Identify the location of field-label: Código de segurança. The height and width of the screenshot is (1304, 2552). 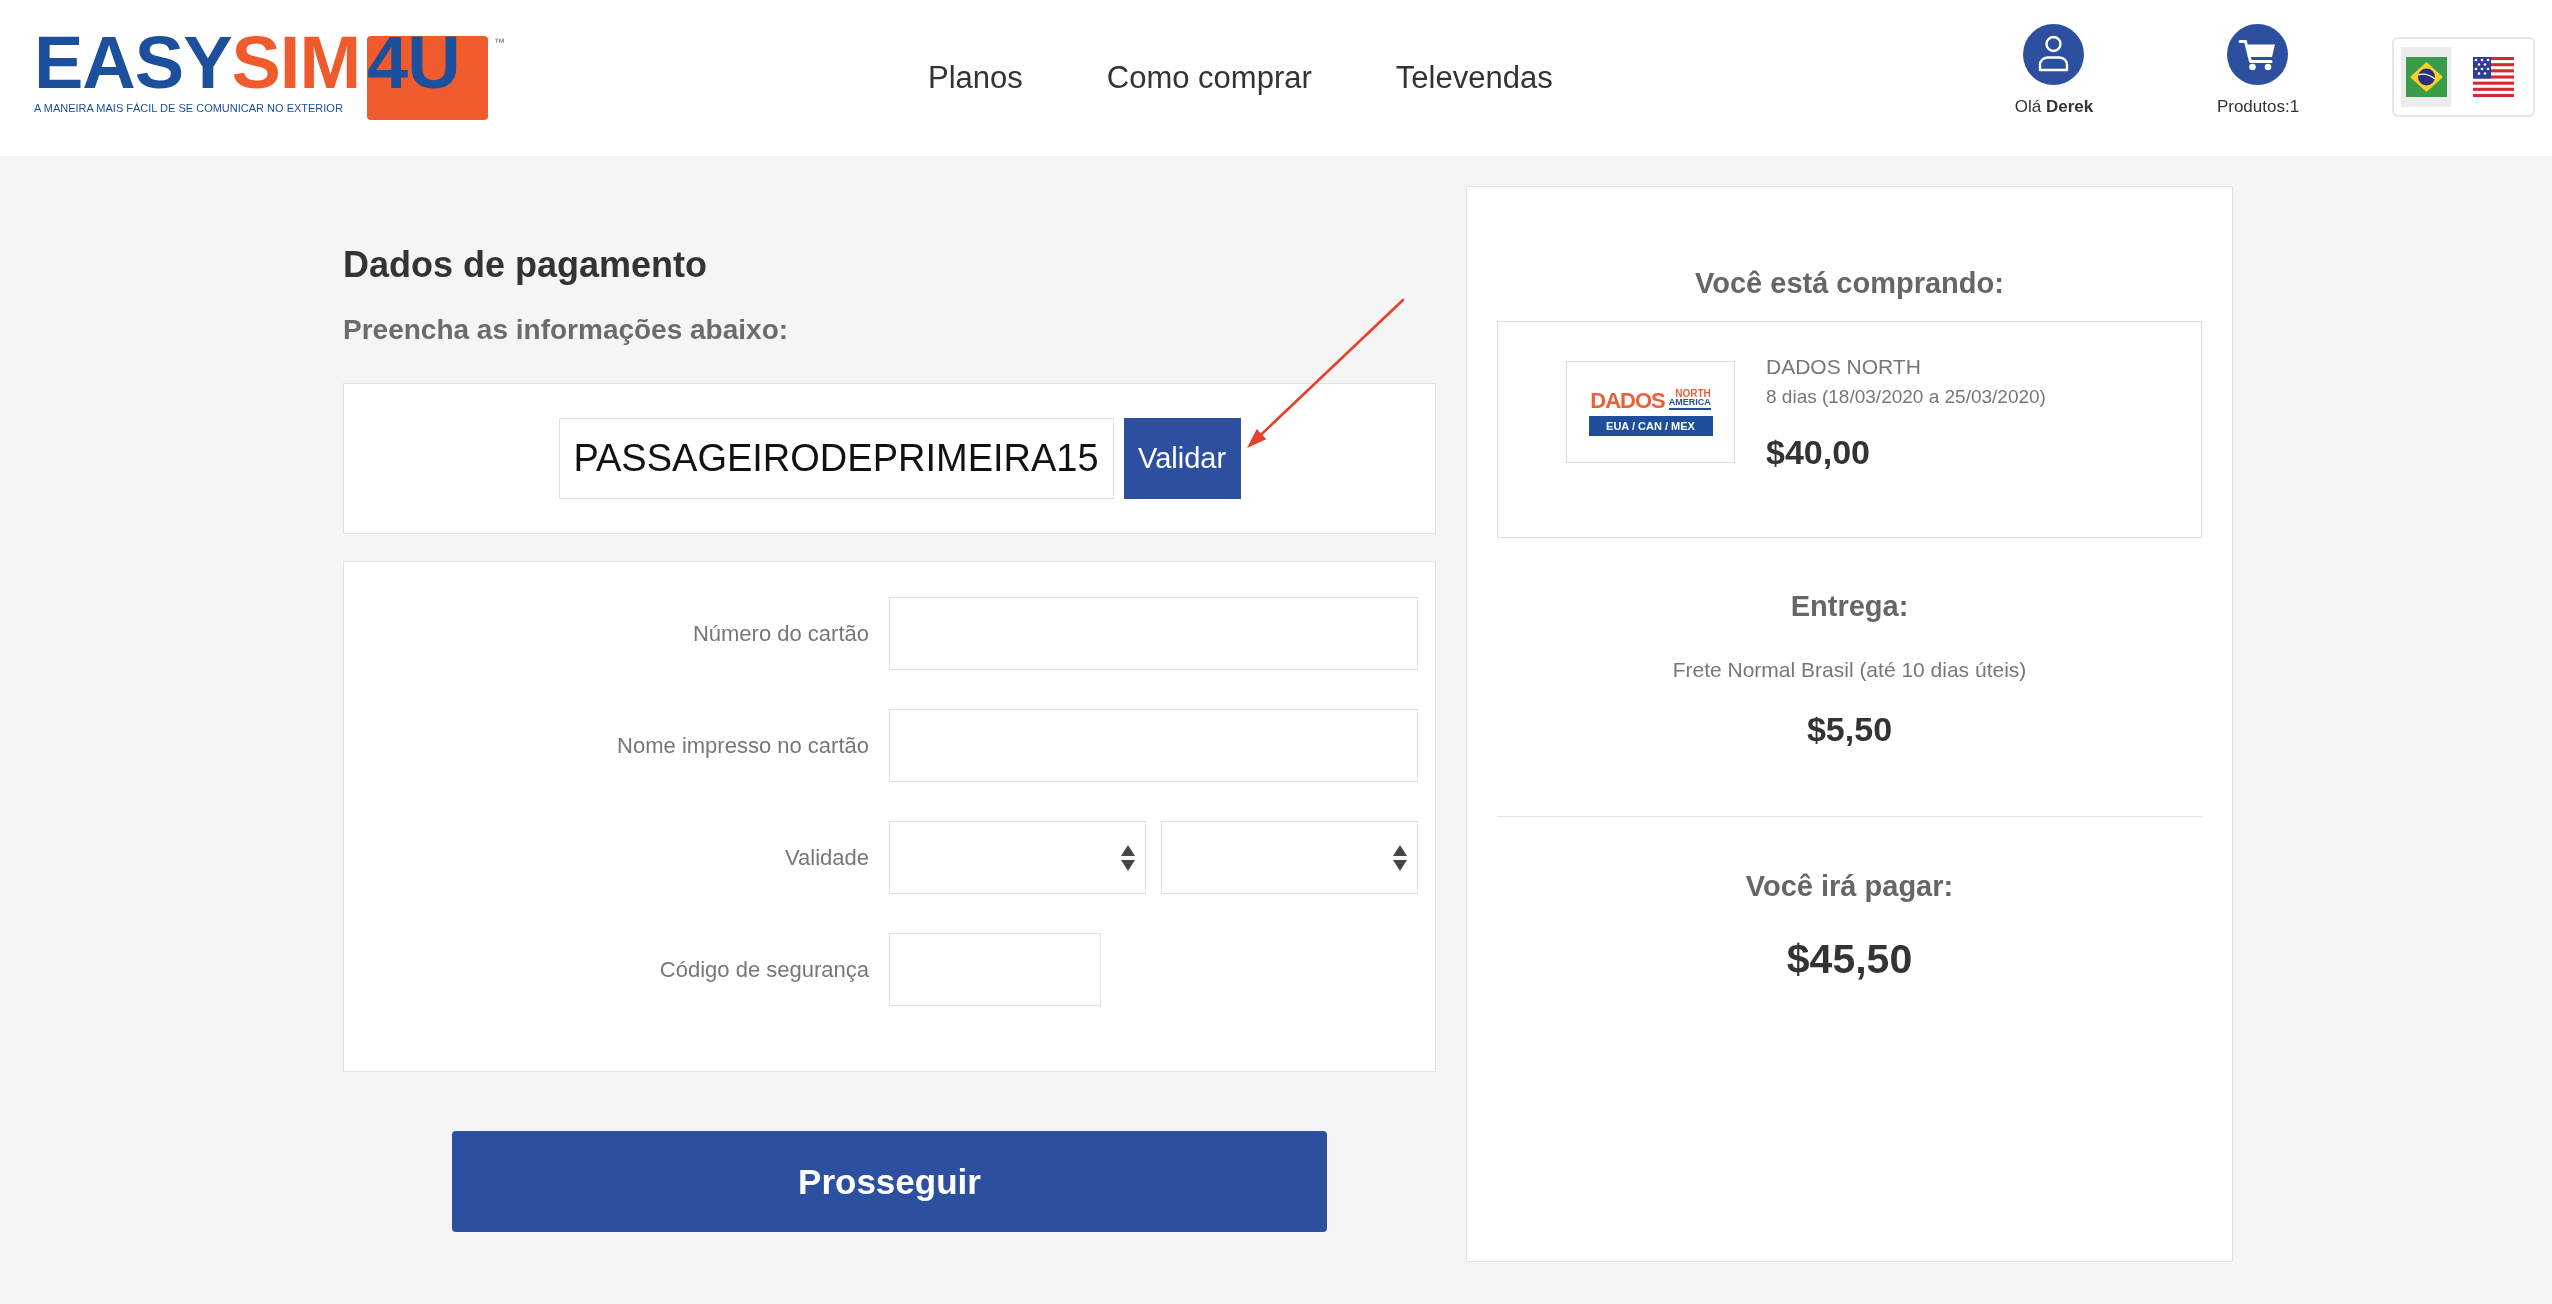
(764, 969).